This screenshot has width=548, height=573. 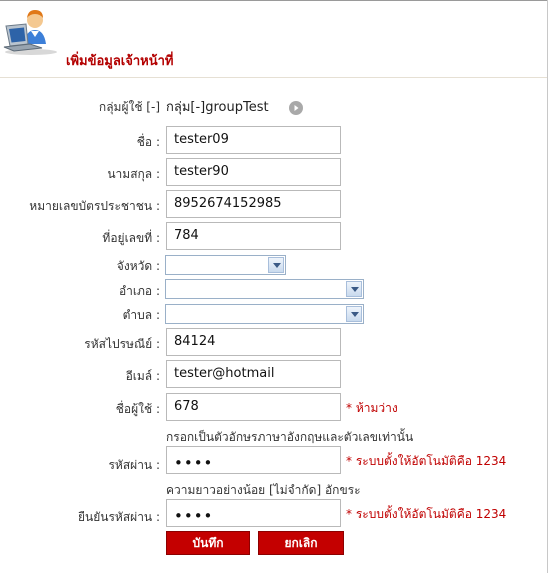 What do you see at coordinates (296, 108) in the screenshot?
I see `go-arrow-icon` at bounding box center [296, 108].